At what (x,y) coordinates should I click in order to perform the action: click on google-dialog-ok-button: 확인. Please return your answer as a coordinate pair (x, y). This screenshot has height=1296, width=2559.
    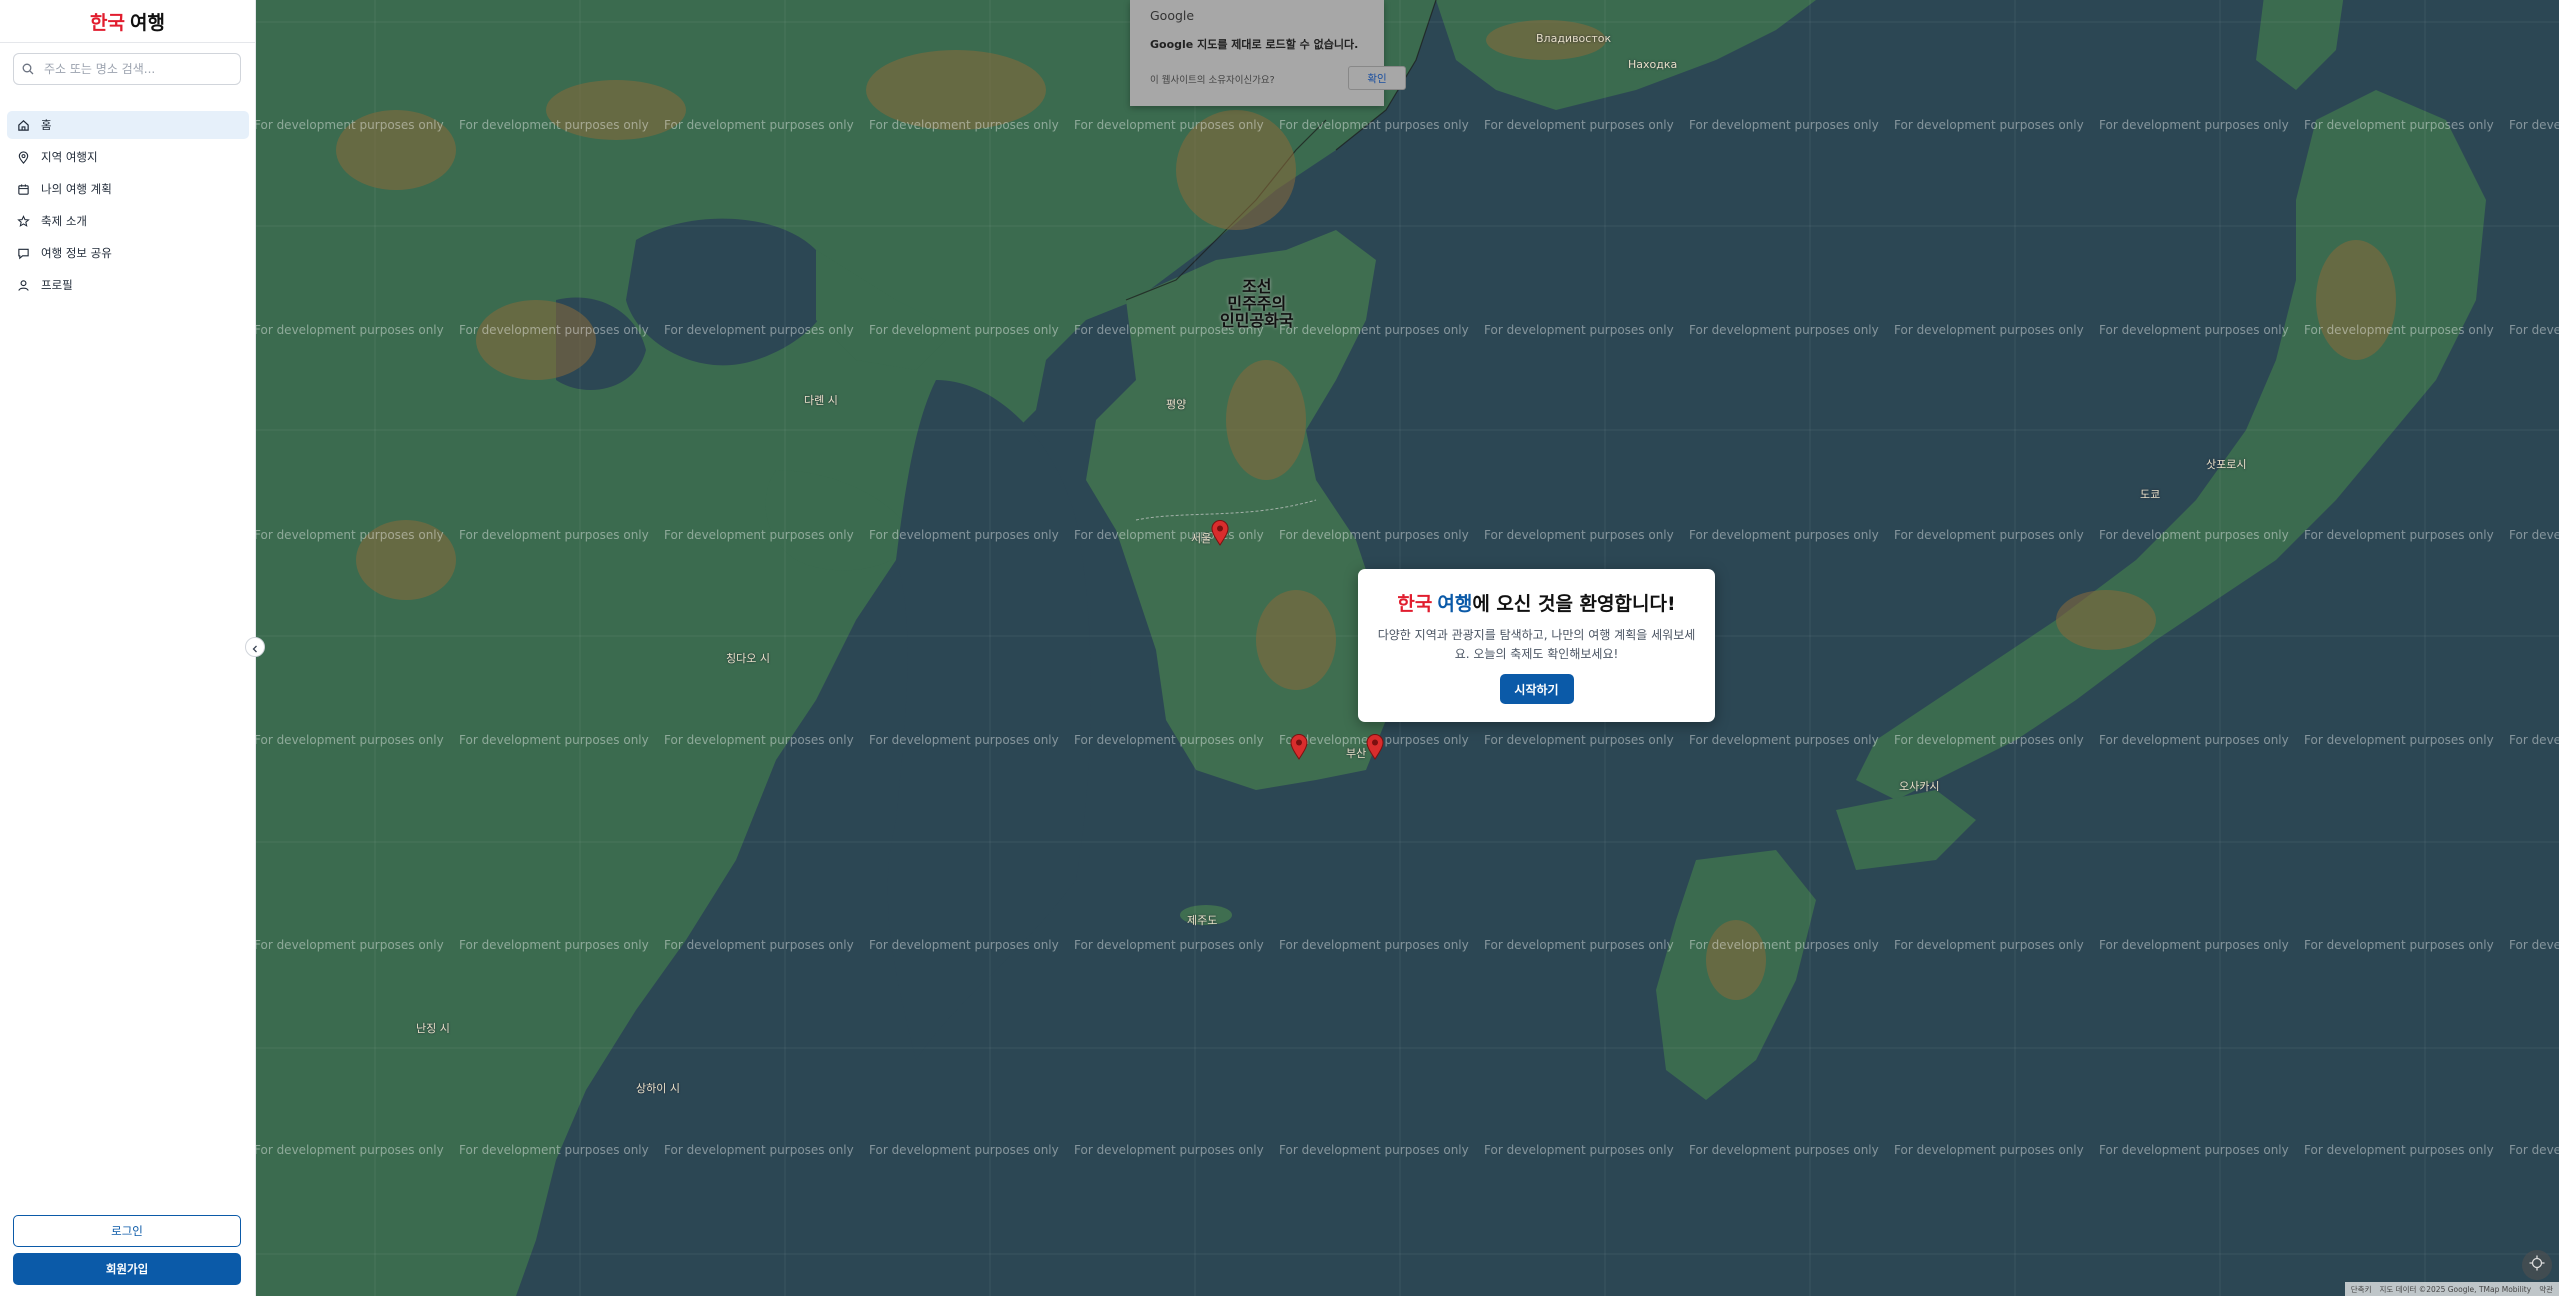
    Looking at the image, I should click on (1377, 78).